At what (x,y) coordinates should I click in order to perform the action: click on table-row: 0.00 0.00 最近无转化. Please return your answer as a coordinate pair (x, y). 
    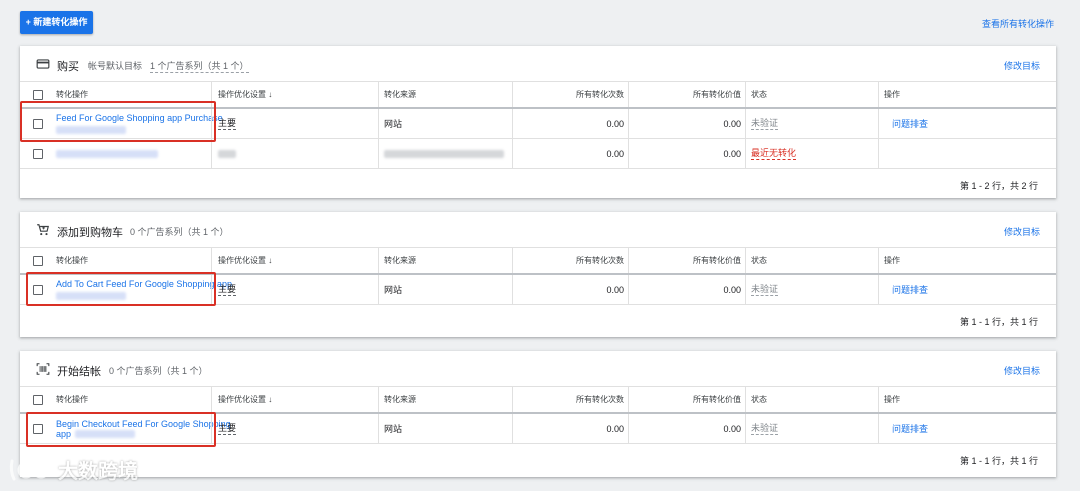
    Looking at the image, I should click on (538, 154).